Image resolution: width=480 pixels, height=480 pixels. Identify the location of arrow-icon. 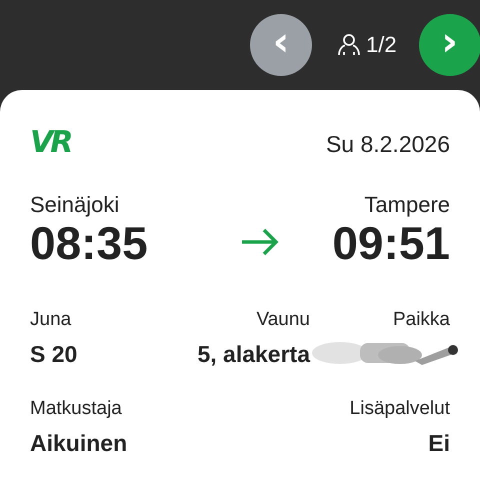
(260, 241).